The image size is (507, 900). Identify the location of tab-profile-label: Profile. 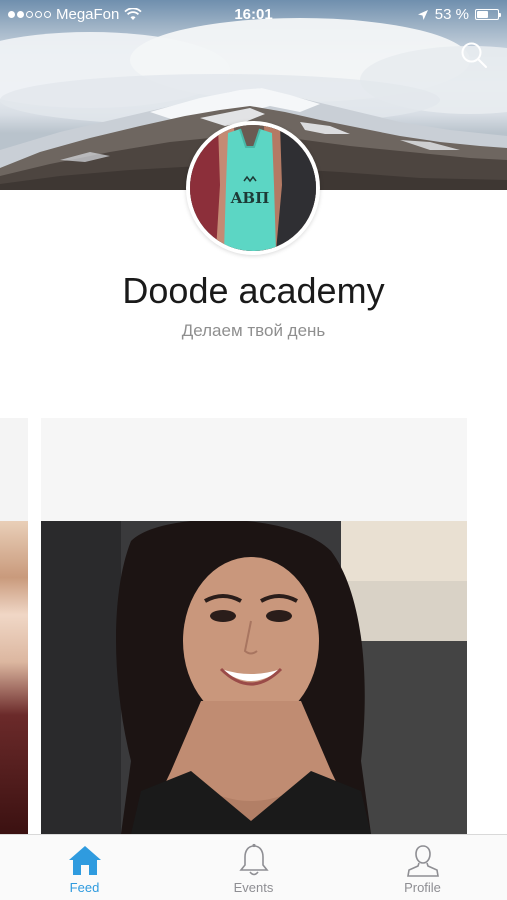
(422, 887).